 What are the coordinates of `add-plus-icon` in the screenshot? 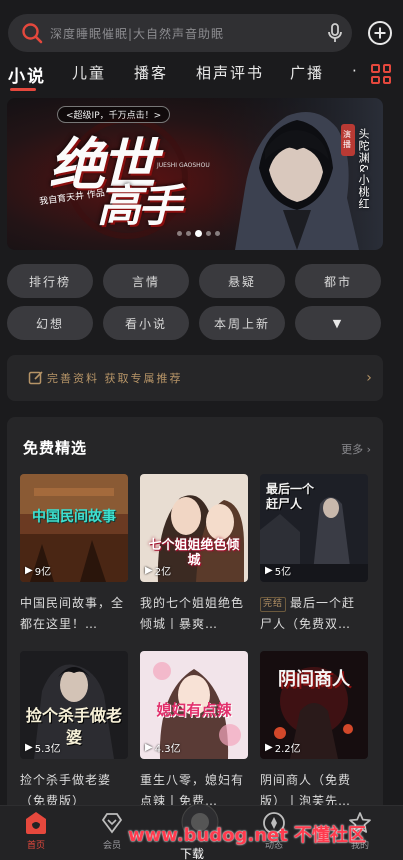 It's located at (380, 33).